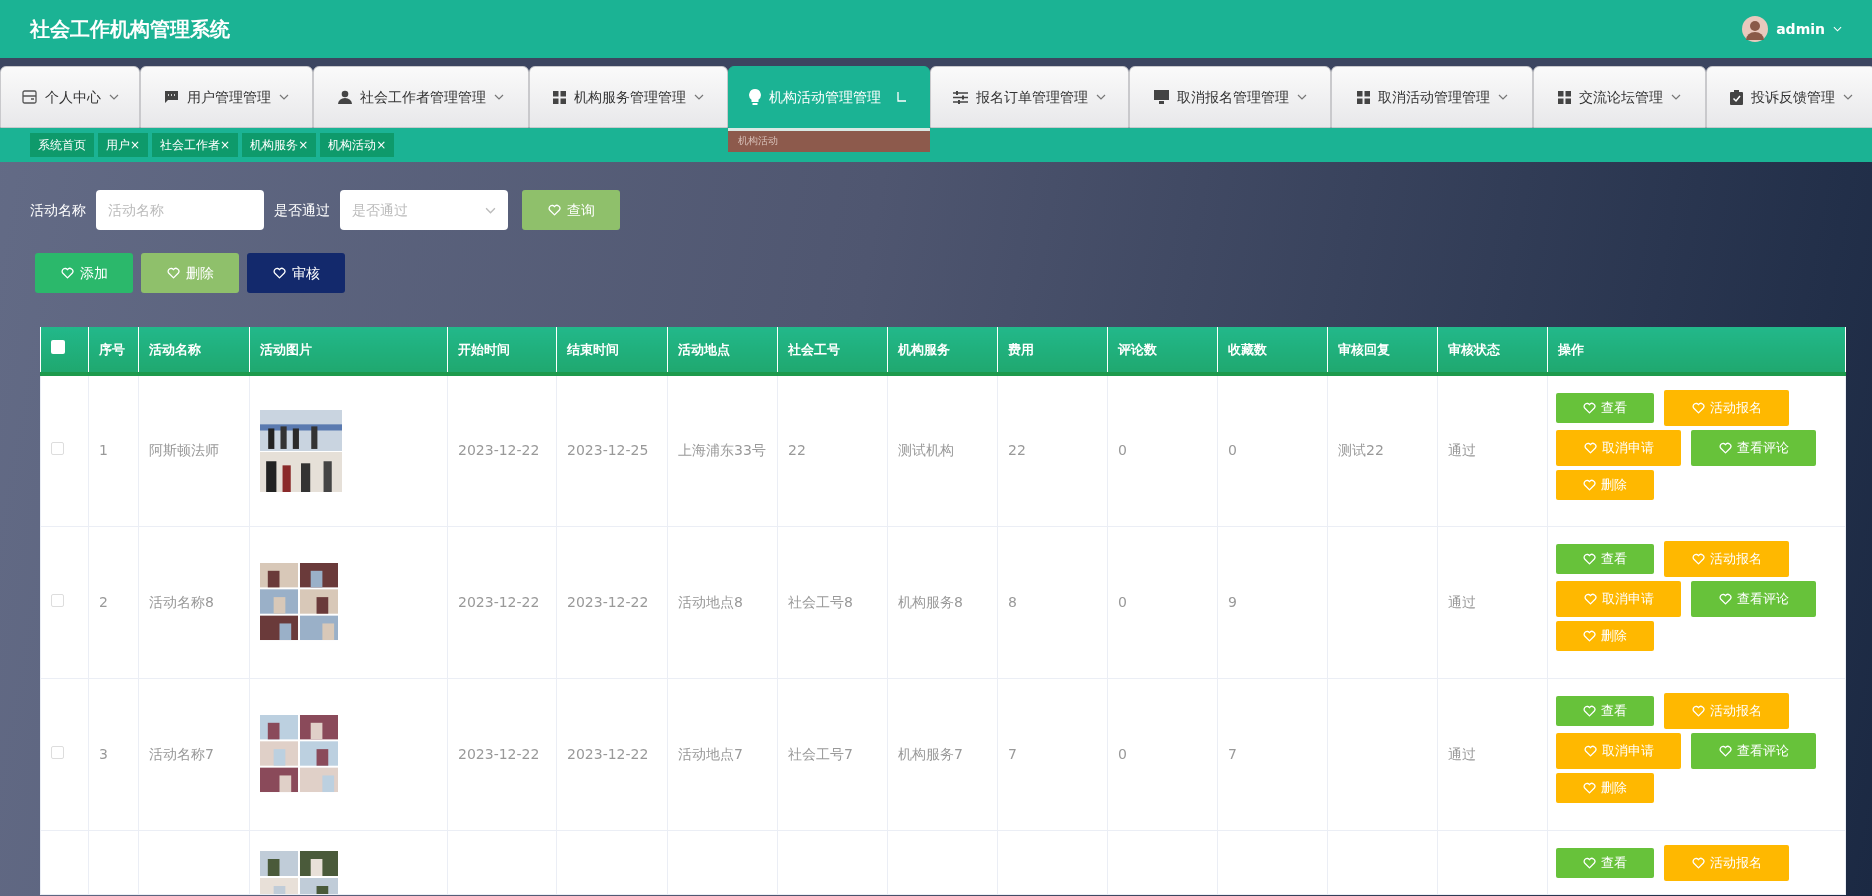 The height and width of the screenshot is (896, 1872). Describe the element at coordinates (710, 601) in the screenshot. I see `table-cell: 活动地点8` at that location.